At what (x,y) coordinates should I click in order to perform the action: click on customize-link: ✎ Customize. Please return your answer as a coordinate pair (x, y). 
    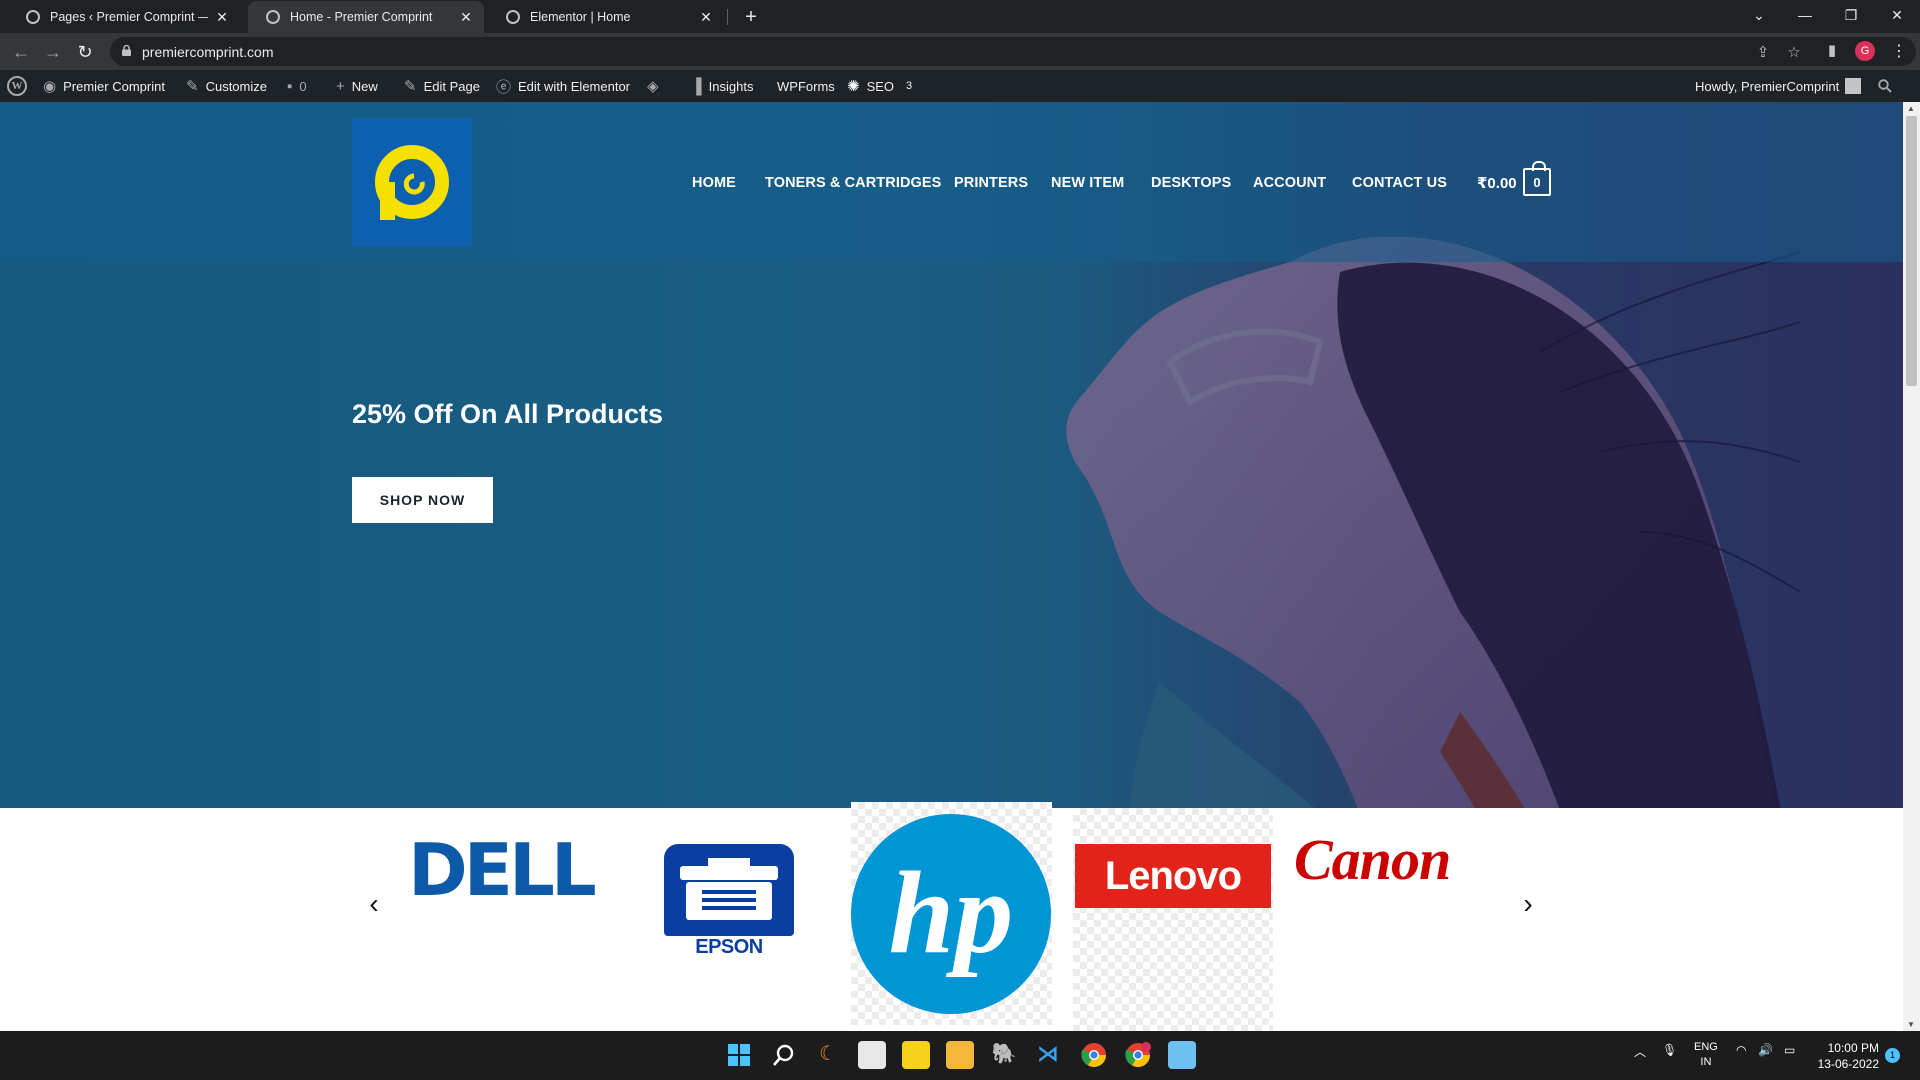
    Looking at the image, I should click on (226, 86).